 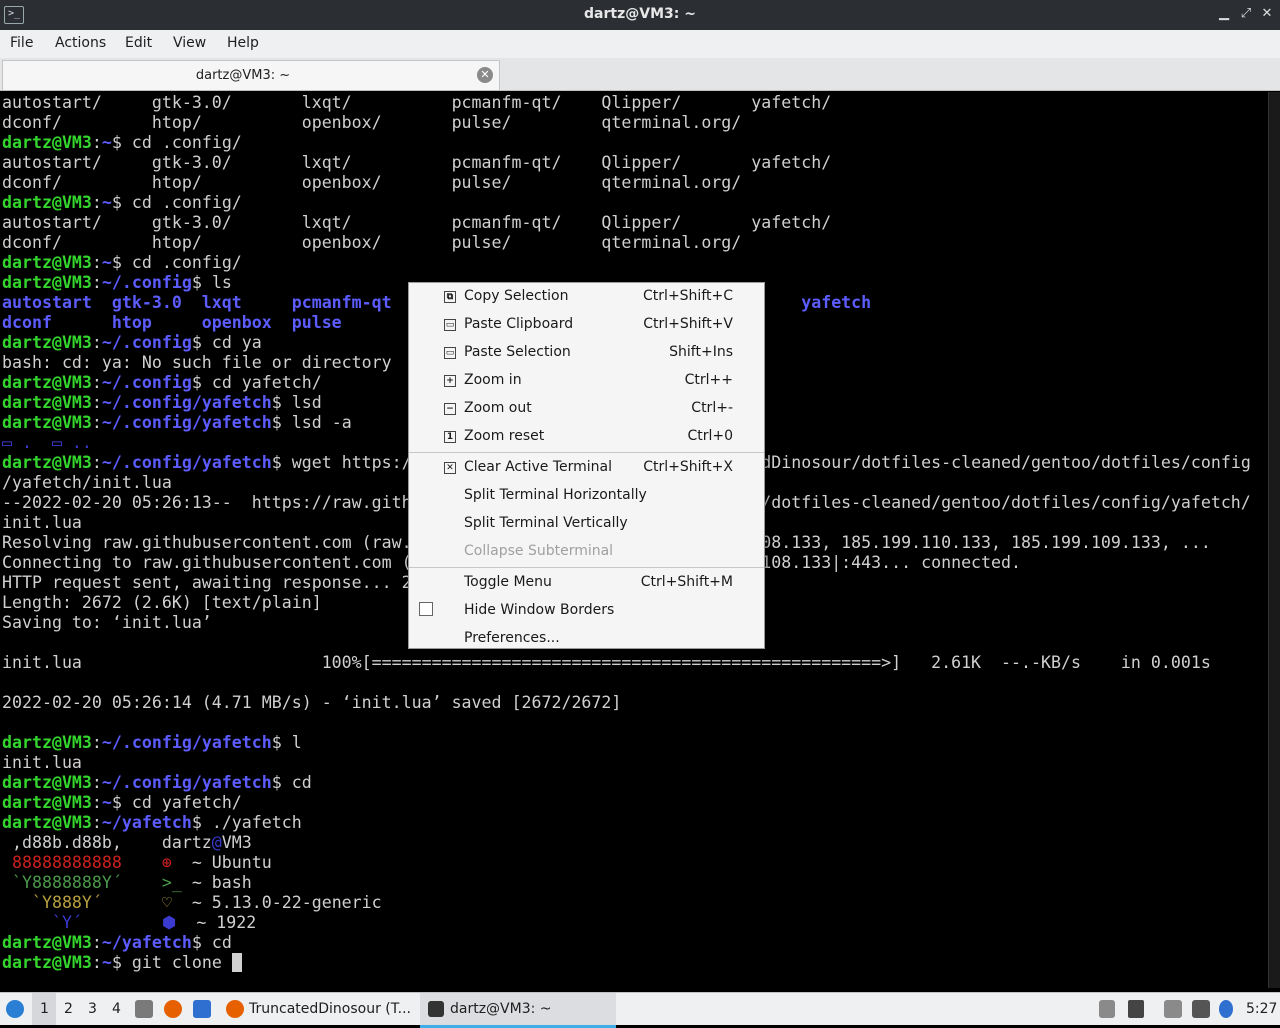 What do you see at coordinates (586, 610) in the screenshot?
I see `menu-item-hide-window-borders: Hide Window Borders` at bounding box center [586, 610].